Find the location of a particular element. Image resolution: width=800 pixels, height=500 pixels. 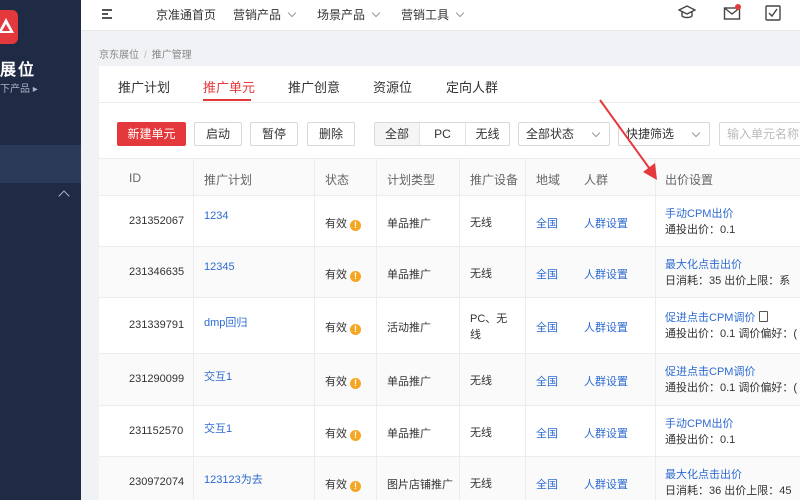

tab-resources: 资源位 is located at coordinates (392, 86).